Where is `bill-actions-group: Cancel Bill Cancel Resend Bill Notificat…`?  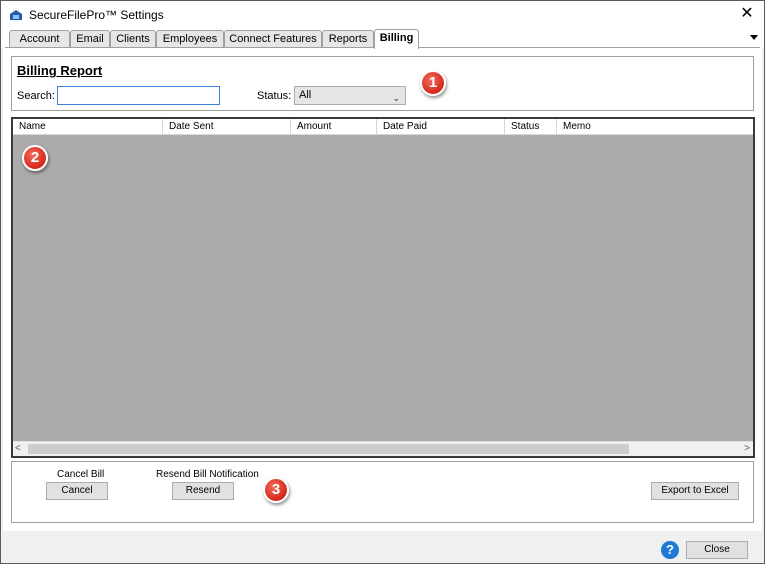 bill-actions-group: Cancel Bill Cancel Resend Bill Notificat… is located at coordinates (382, 492).